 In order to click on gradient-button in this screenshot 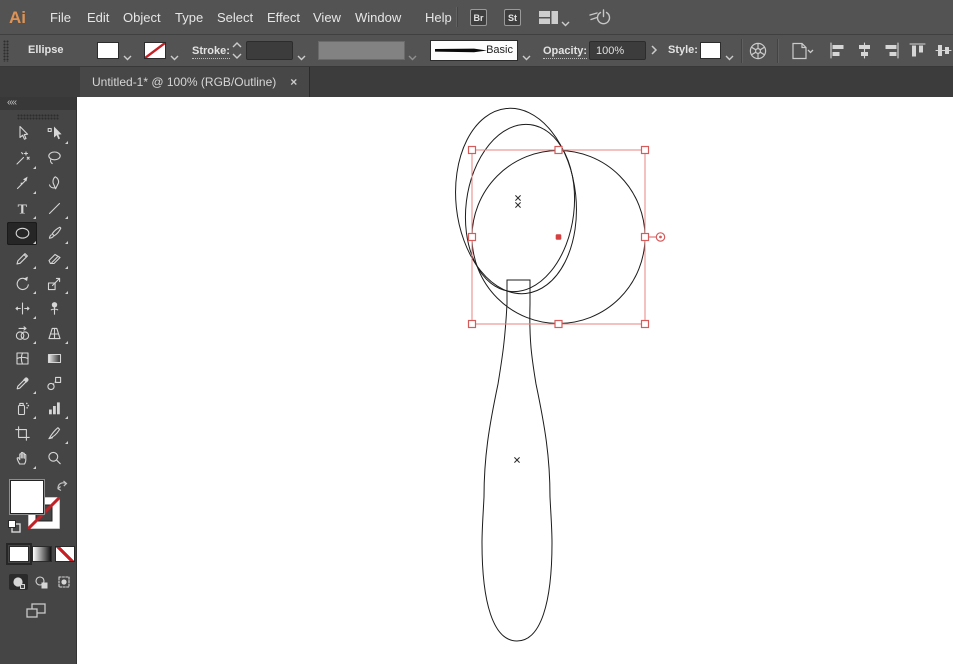, I will do `click(42, 554)`.